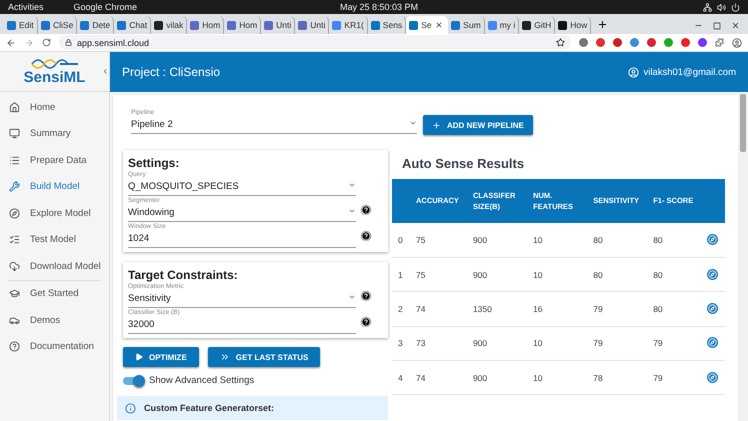 The image size is (748, 421). What do you see at coordinates (26, 7) in the screenshot?
I see `activities-label: Activities` at bounding box center [26, 7].